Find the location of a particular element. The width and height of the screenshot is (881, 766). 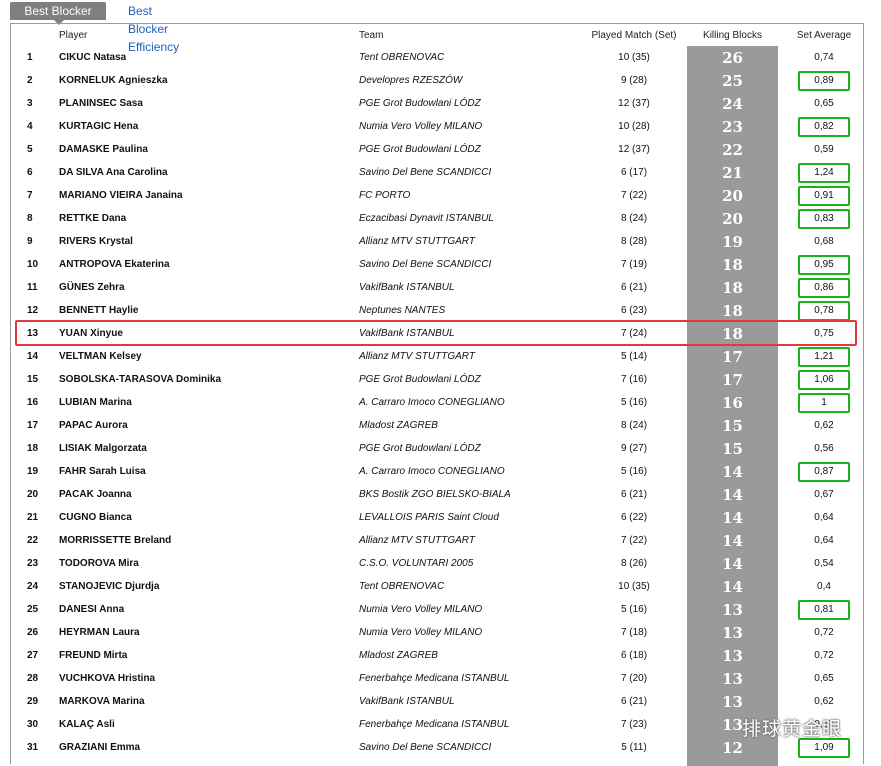

killing-blocks-value: 20 is located at coordinates (732, 219).